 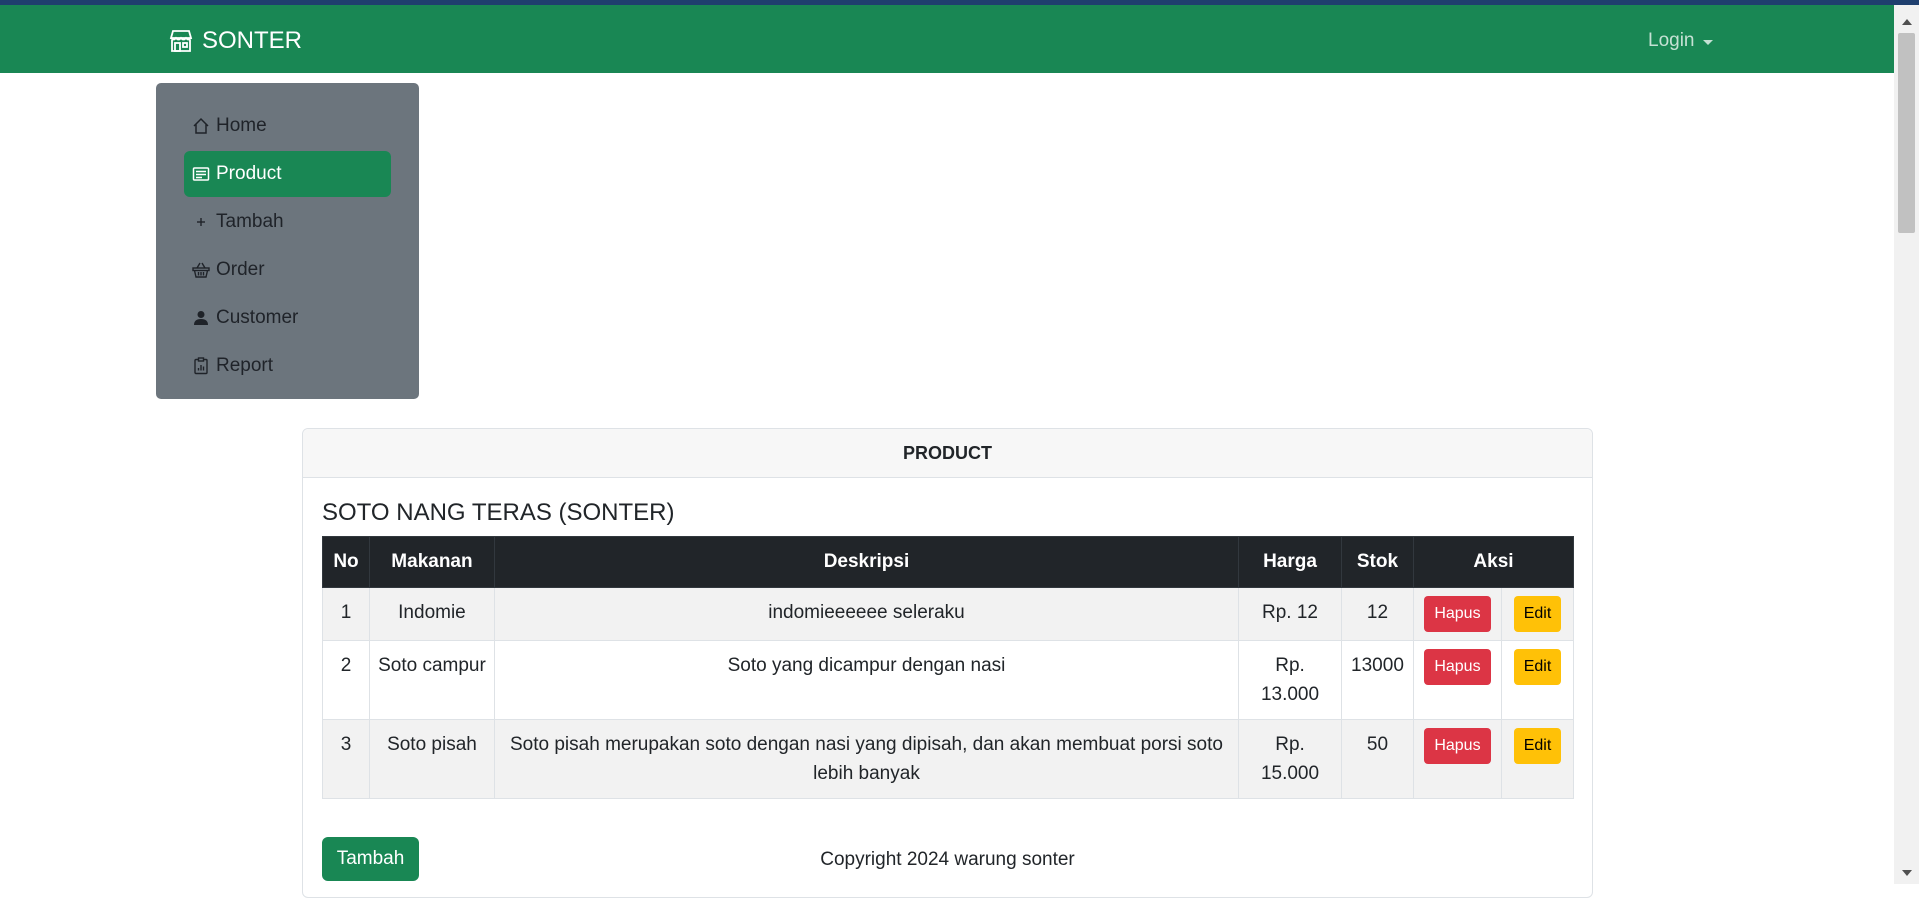 I want to click on scroll-up-arrow-icon, so click(x=1906, y=22).